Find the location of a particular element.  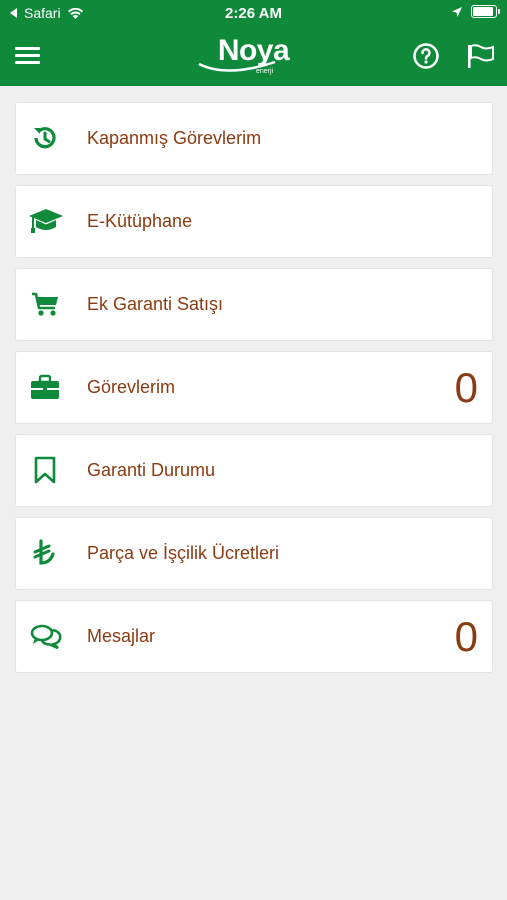

menu-item-extra-warranty-sales: Ek Garanti Satışı is located at coordinates (254, 304).